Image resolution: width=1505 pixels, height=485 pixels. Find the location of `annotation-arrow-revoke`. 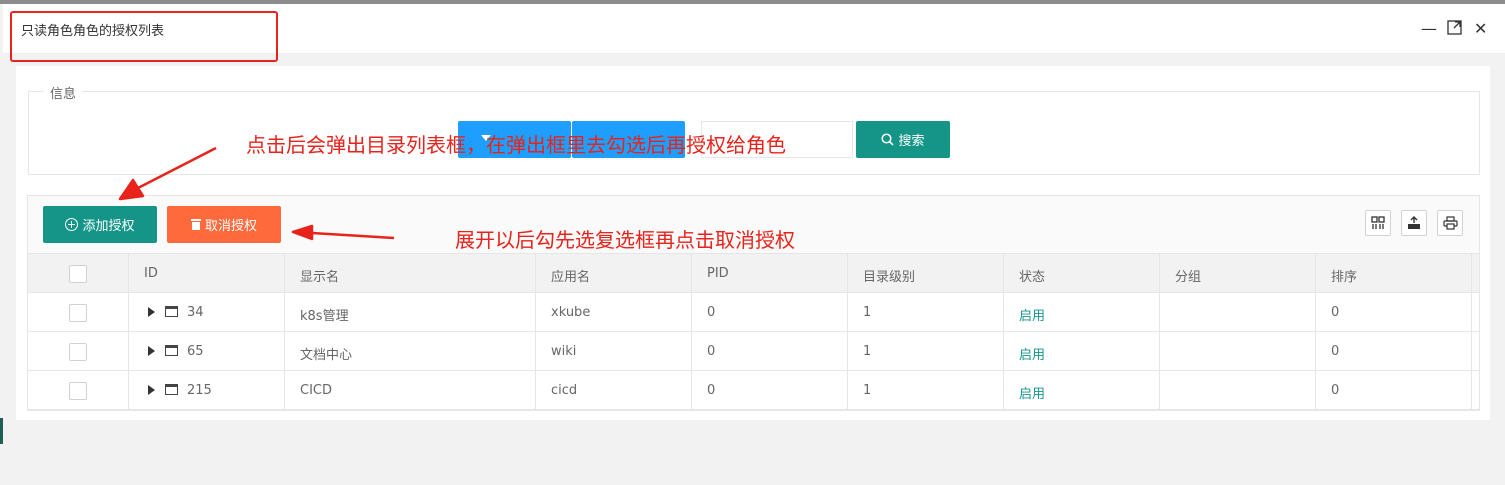

annotation-arrow-revoke is located at coordinates (343, 232).